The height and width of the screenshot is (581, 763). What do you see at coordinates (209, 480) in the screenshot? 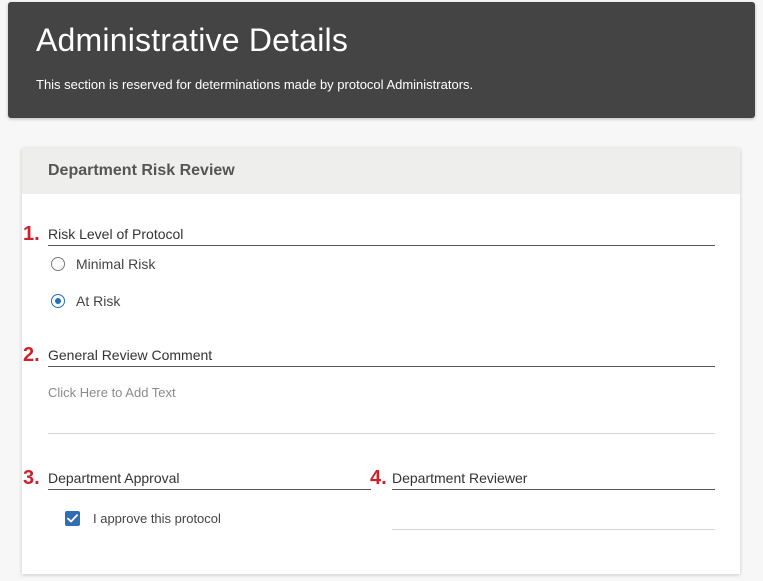
I see `department-approval-label: Department Approval` at bounding box center [209, 480].